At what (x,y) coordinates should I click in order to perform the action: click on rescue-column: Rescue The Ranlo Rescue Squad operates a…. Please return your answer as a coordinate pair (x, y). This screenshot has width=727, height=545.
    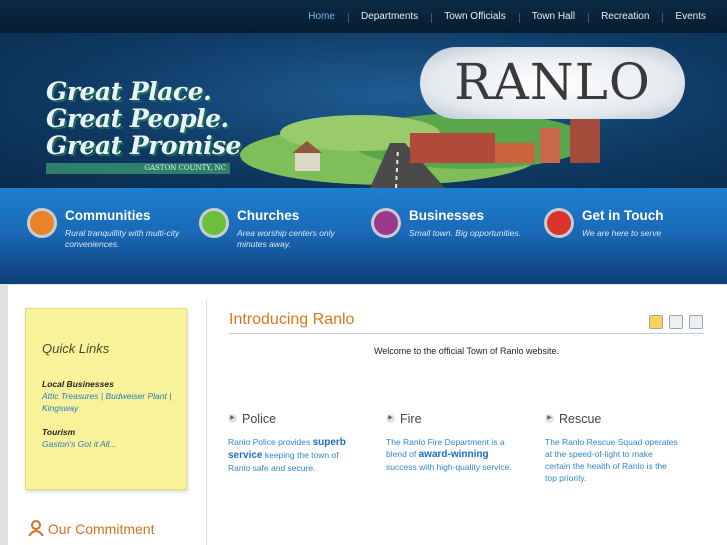
    Looking at the image, I should click on (612, 448).